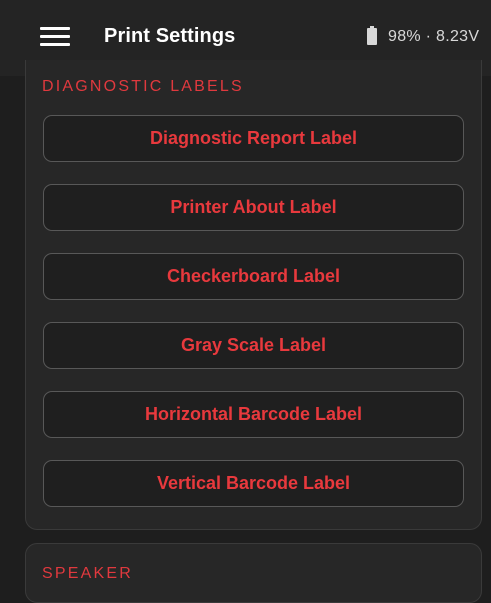 Image resolution: width=491 pixels, height=603 pixels. Describe the element at coordinates (253, 138) in the screenshot. I see `diagnostic-report-label-button: Diagnostic Report Label` at that location.